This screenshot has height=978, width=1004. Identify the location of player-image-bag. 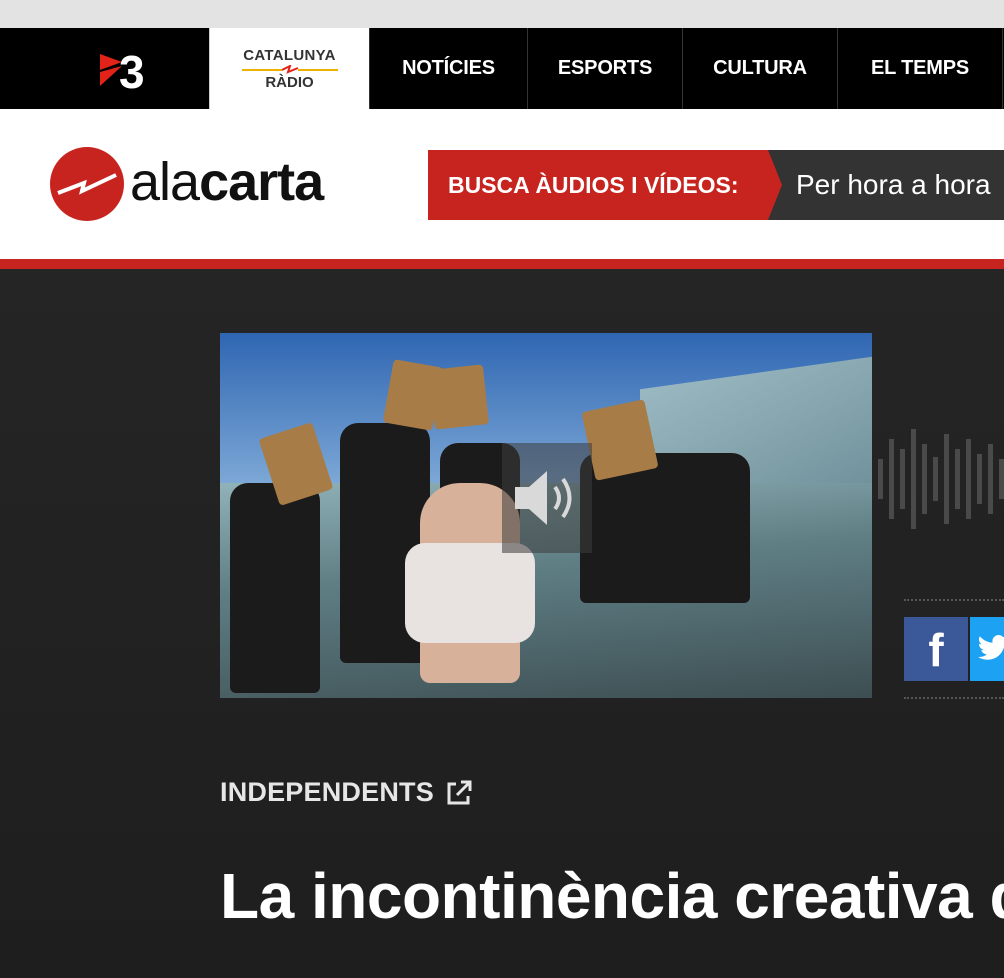
(459, 397).